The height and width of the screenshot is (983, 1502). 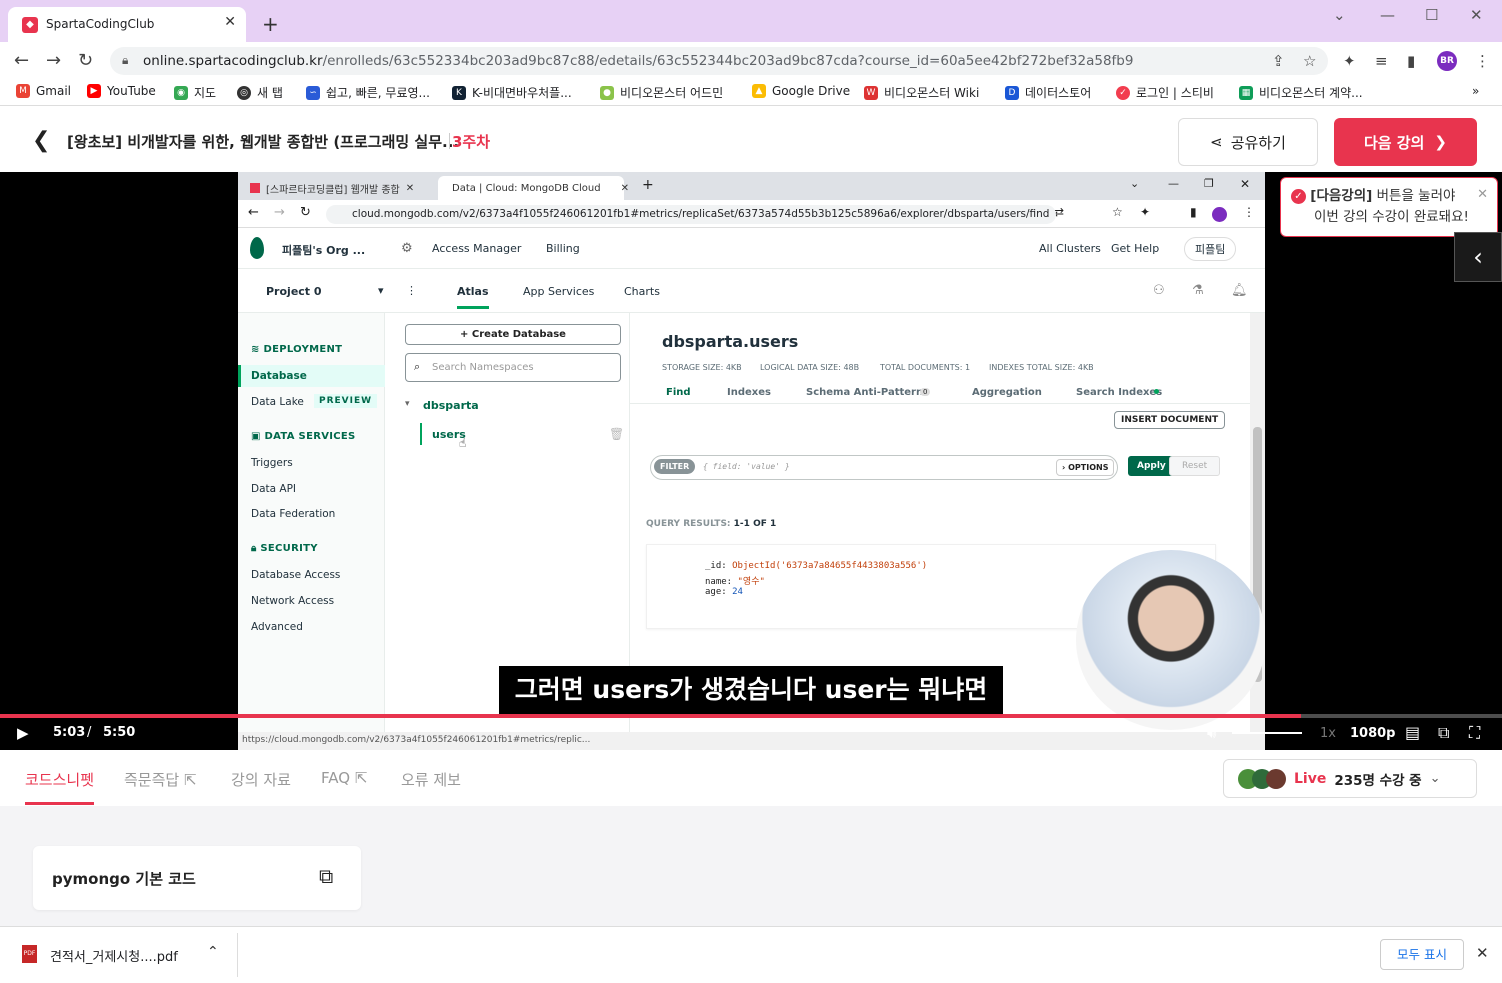 I want to click on bookmark-datastore: D 데이터스토어, so click(x=1048, y=92).